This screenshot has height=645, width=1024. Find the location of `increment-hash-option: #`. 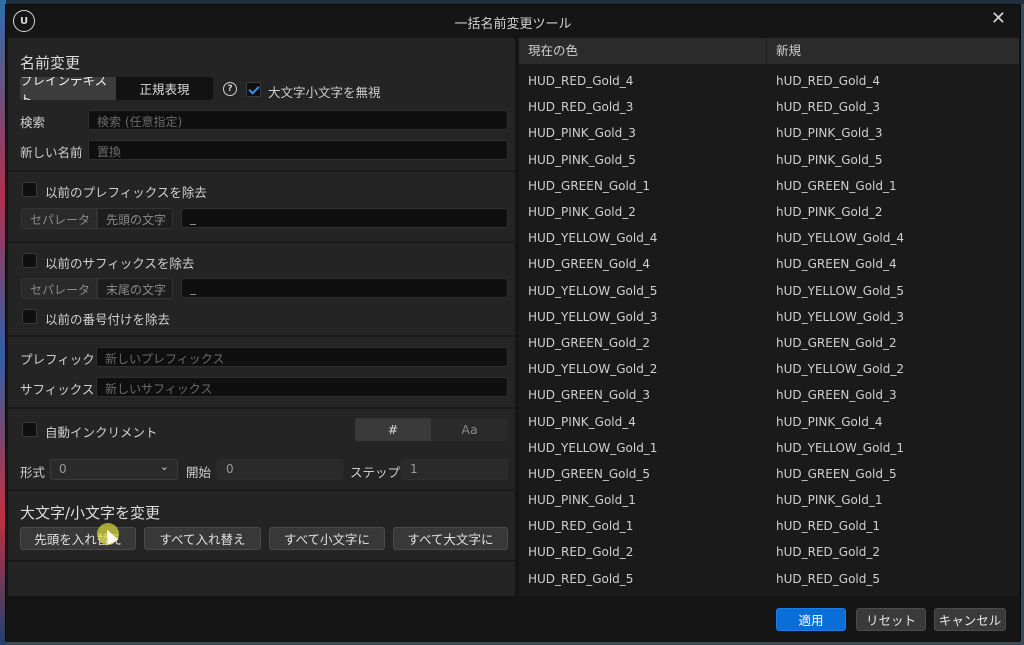

increment-hash-option: # is located at coordinates (393, 429).